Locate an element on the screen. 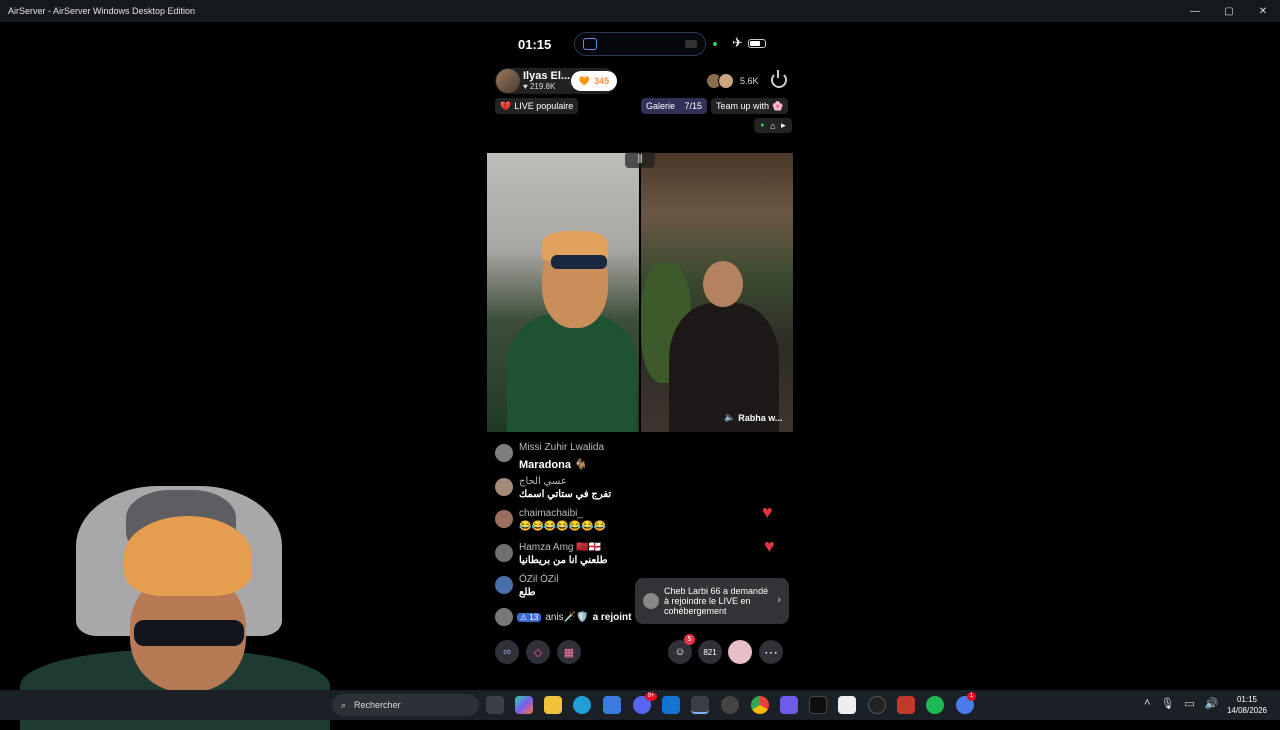  home-icon: ⌂ is located at coordinates (773, 125).